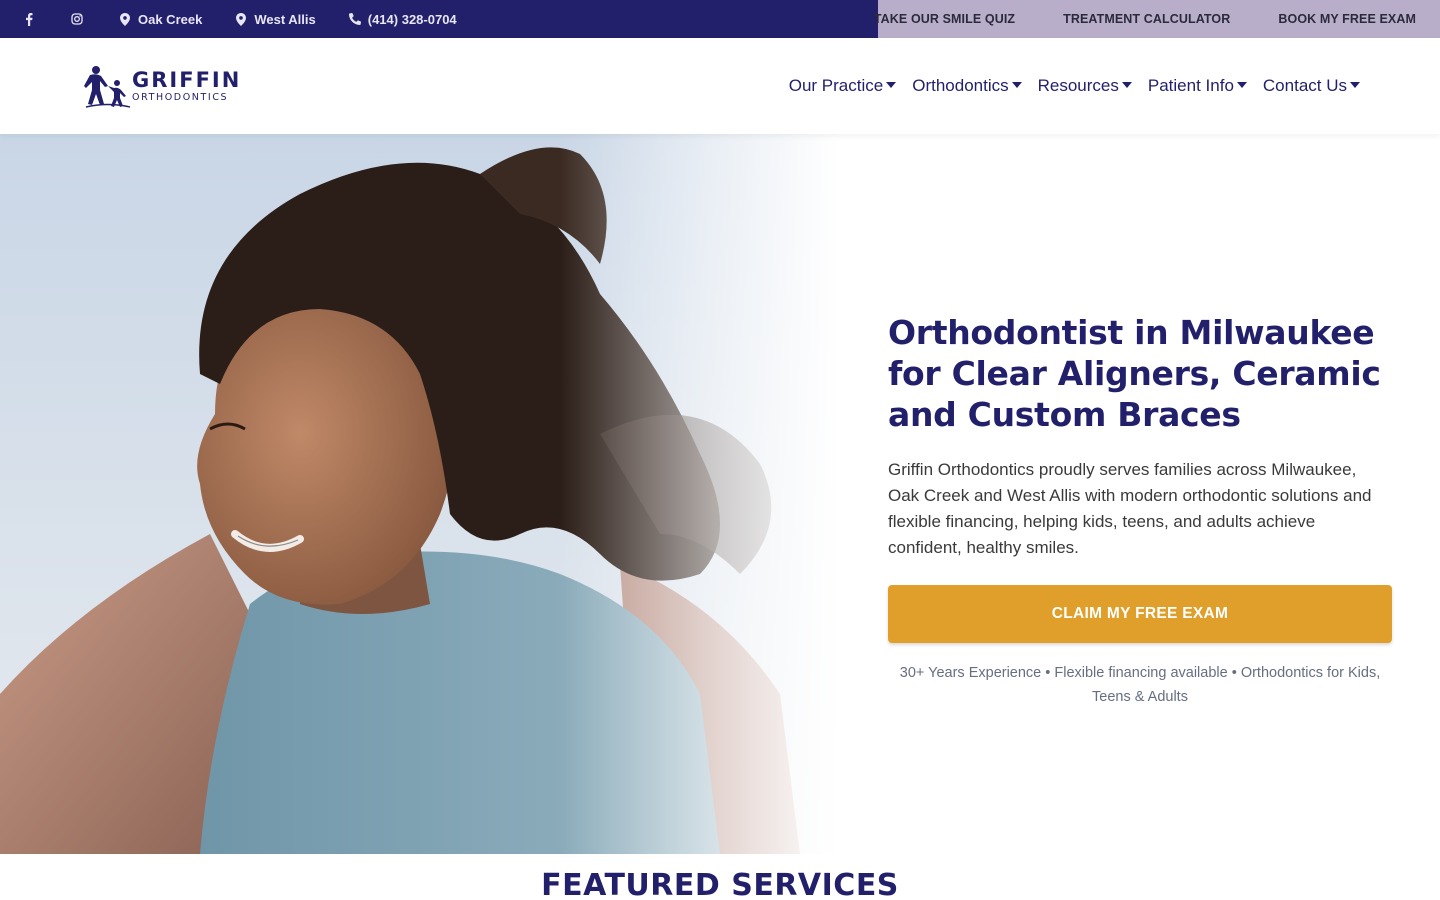 Image resolution: width=1440 pixels, height=900 pixels. I want to click on nav-our-practice: Our Practice, so click(842, 86).